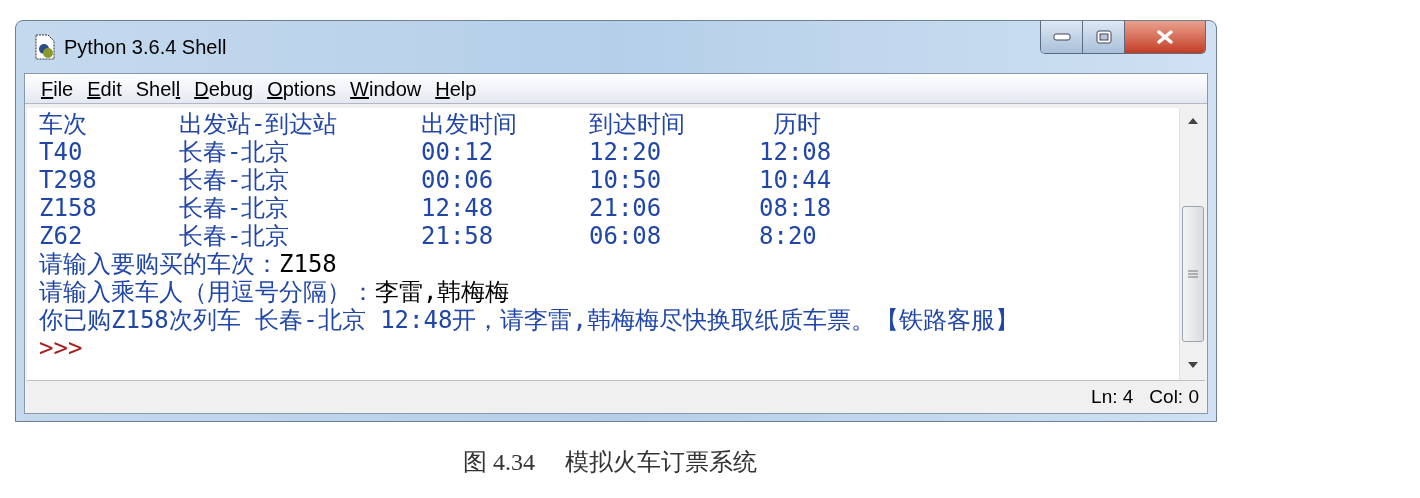  Describe the element at coordinates (458, 208) in the screenshot. I see `table-cell-text: 12:48` at that location.